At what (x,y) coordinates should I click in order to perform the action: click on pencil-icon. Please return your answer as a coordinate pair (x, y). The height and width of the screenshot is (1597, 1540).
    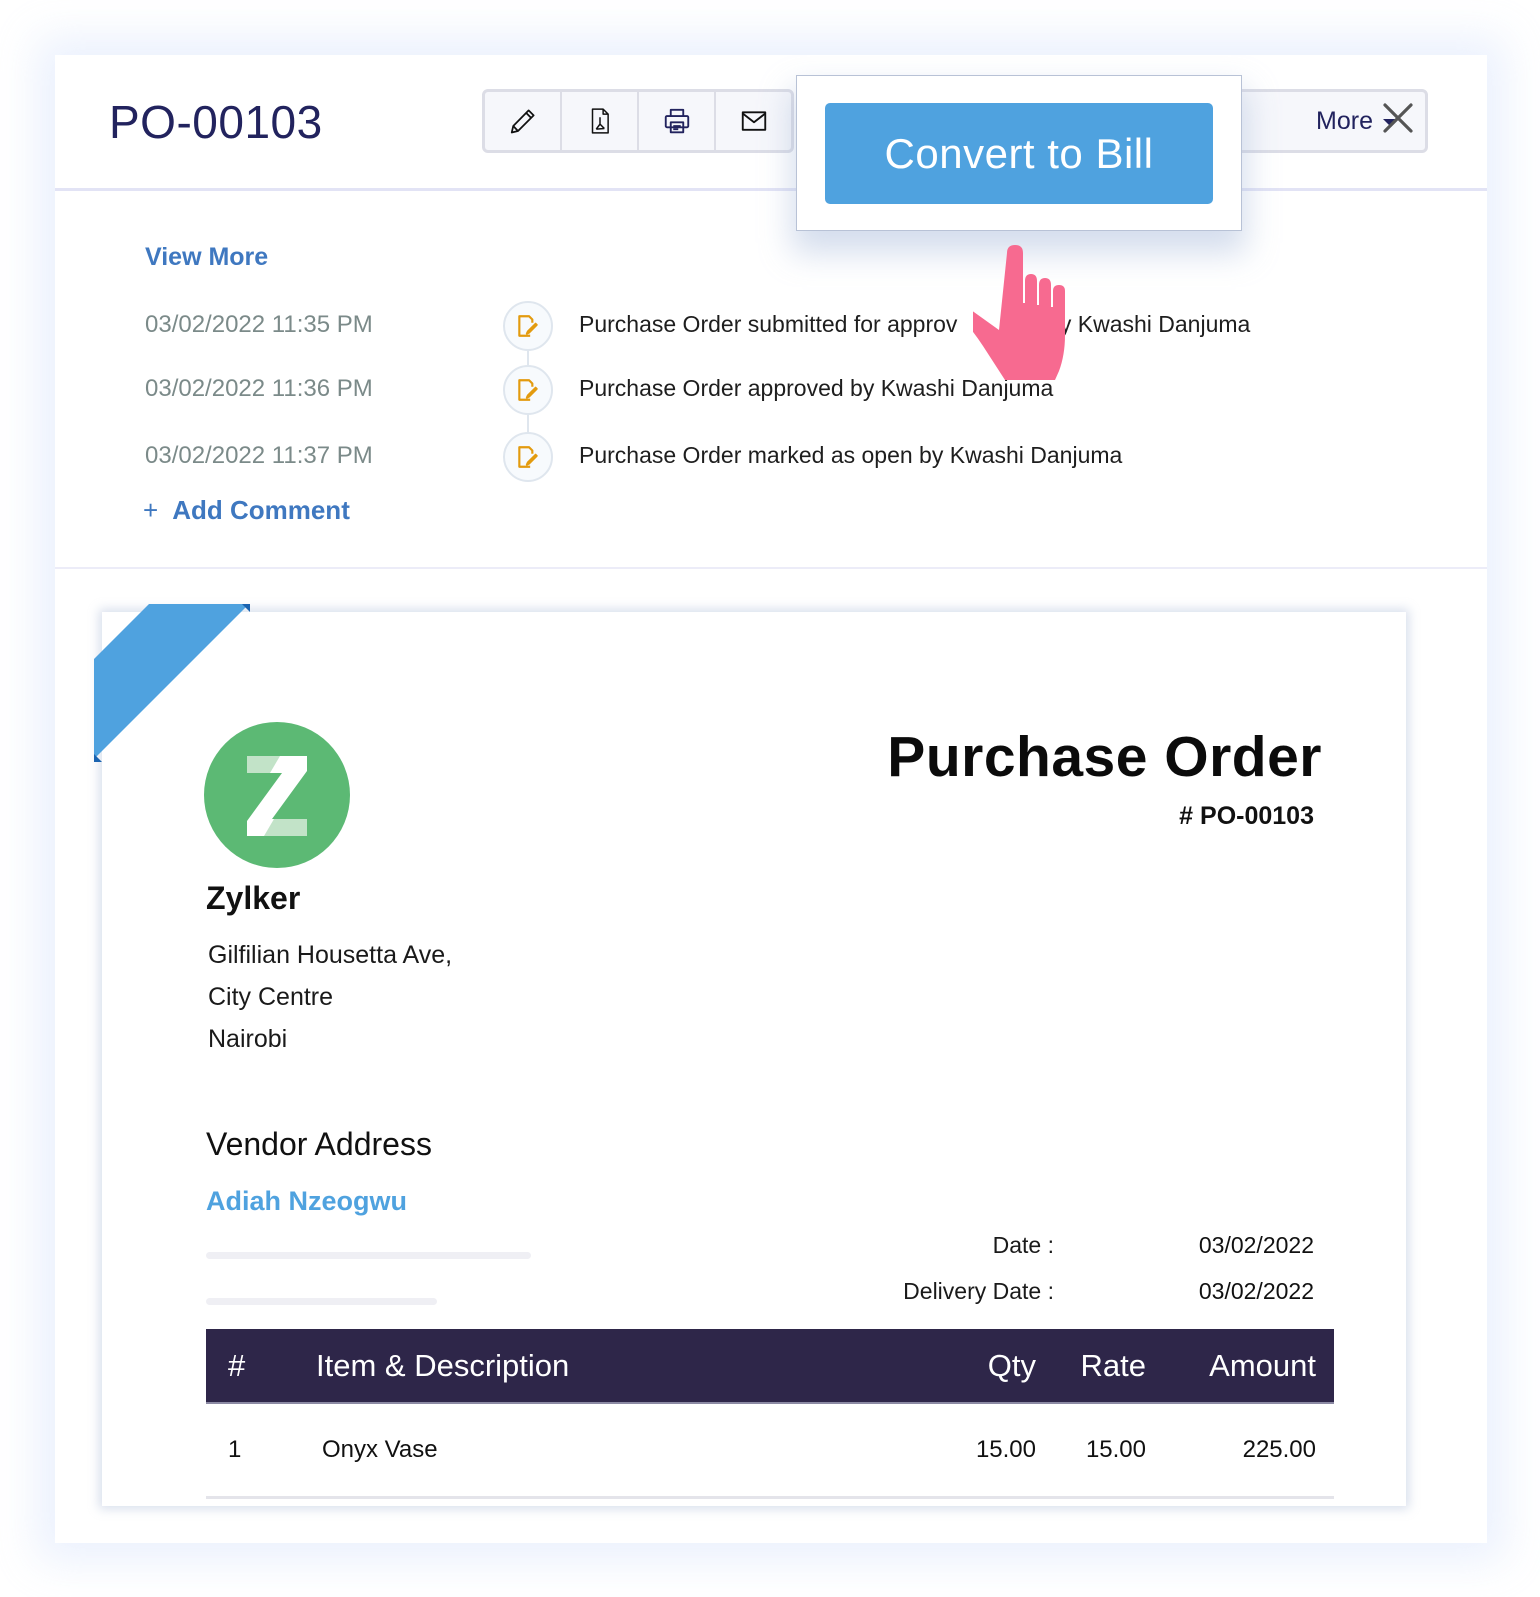
    Looking at the image, I should click on (522, 121).